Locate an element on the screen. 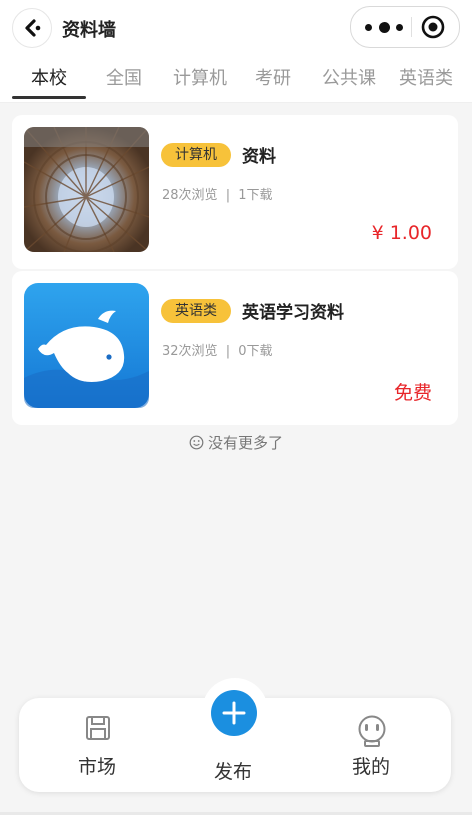 The image size is (472, 815). tab-public-course: 公共课 is located at coordinates (349, 77).